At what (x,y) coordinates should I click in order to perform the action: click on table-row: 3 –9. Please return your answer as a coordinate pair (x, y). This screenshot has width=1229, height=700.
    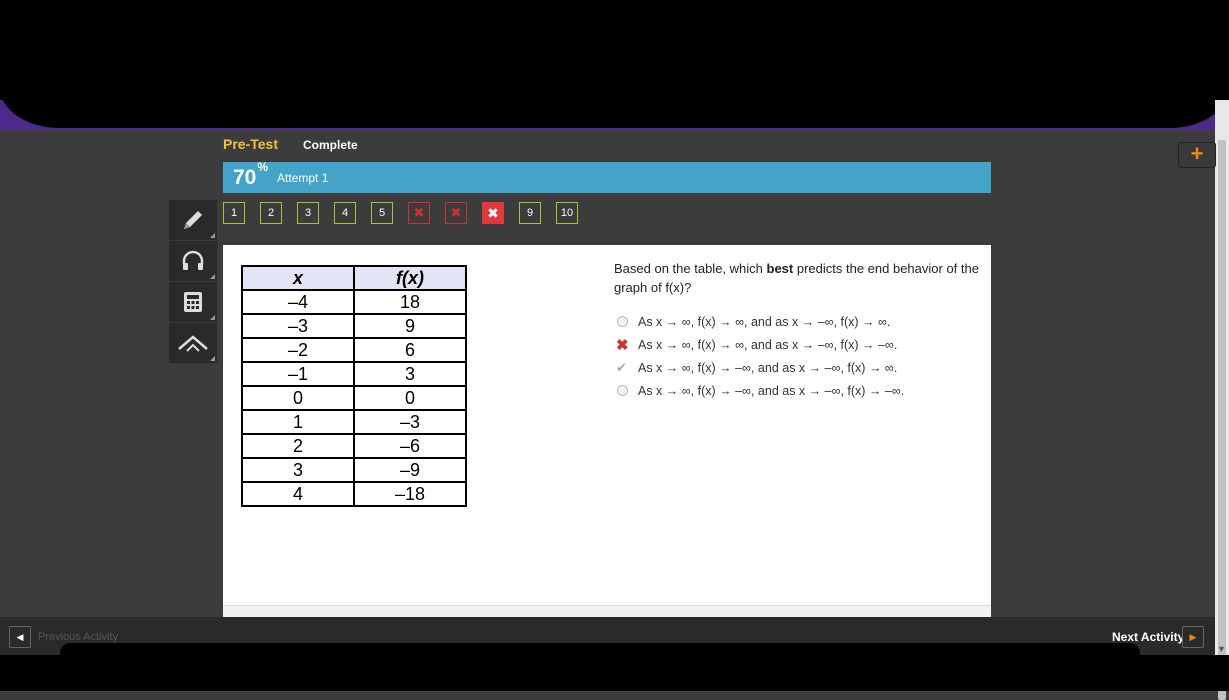
    Looking at the image, I should click on (354, 470).